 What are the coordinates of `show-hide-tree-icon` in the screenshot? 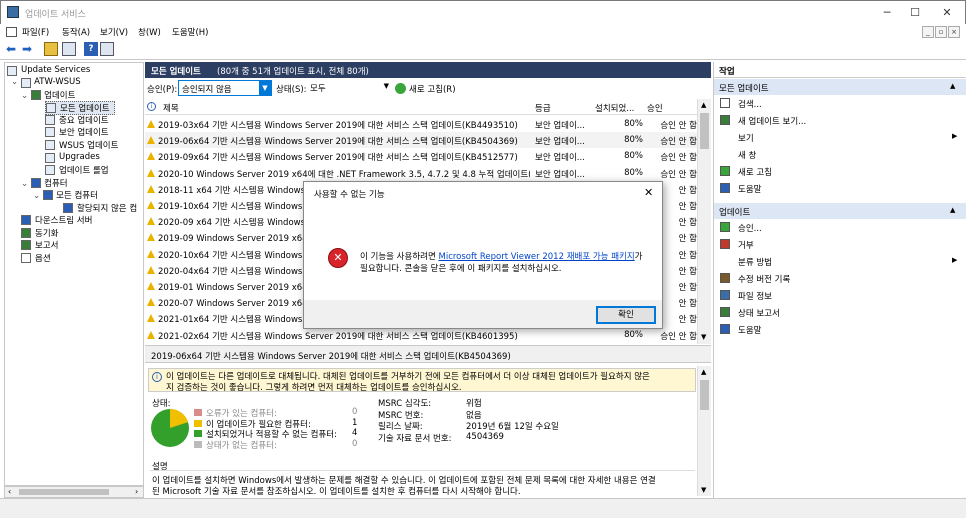 It's located at (69, 49).